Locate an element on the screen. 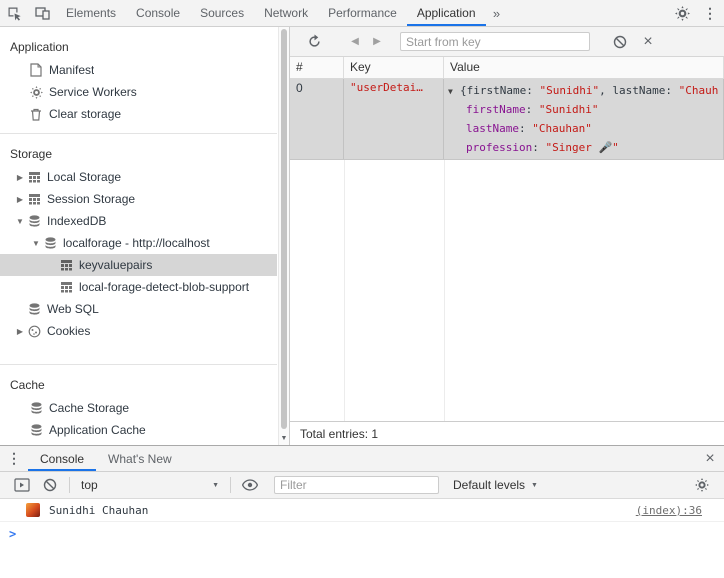 The width and height of the screenshot is (724, 578). sidebar-item-localforage: ▼ localforage - http://localhost is located at coordinates (138, 243).